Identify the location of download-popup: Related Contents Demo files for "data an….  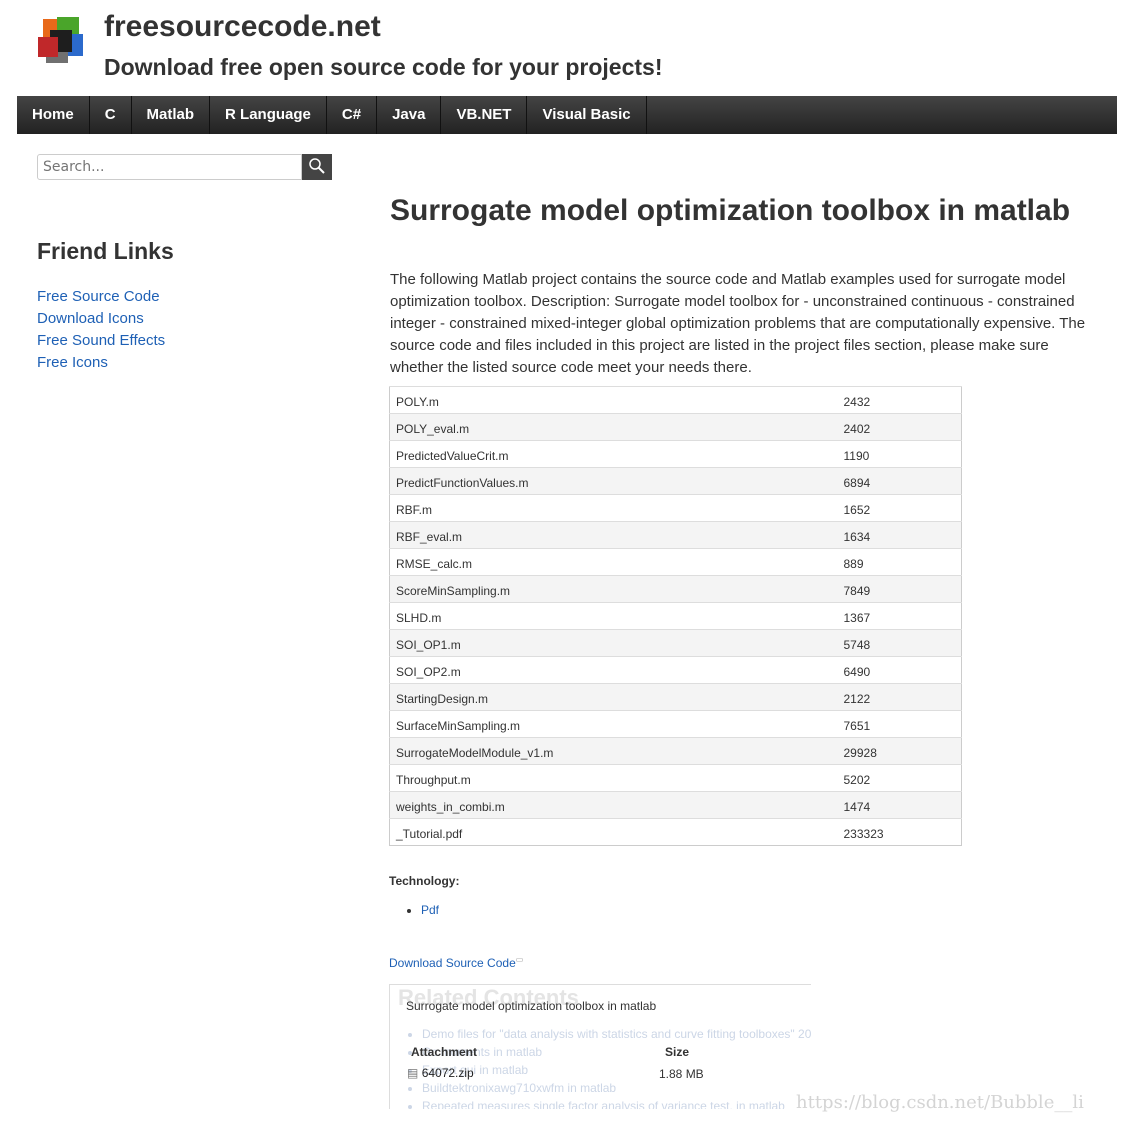
(600, 1046).